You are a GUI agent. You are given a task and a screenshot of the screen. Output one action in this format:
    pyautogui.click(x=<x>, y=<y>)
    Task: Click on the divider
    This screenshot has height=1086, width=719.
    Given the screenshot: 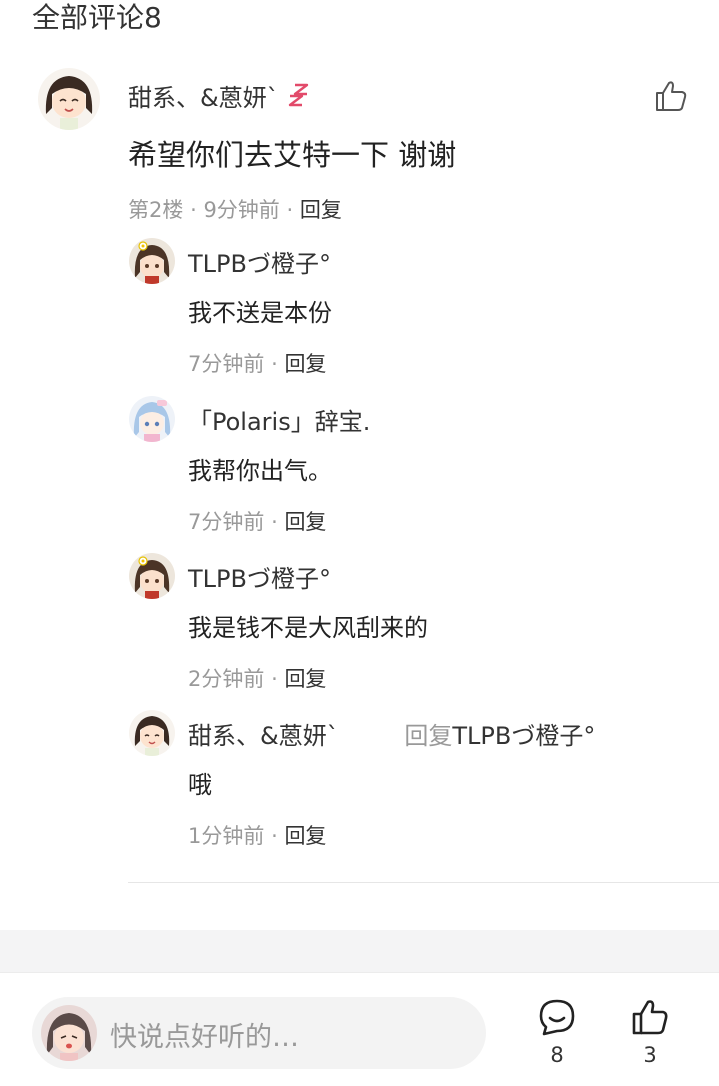 What is the action you would take?
    pyautogui.click(x=423, y=882)
    